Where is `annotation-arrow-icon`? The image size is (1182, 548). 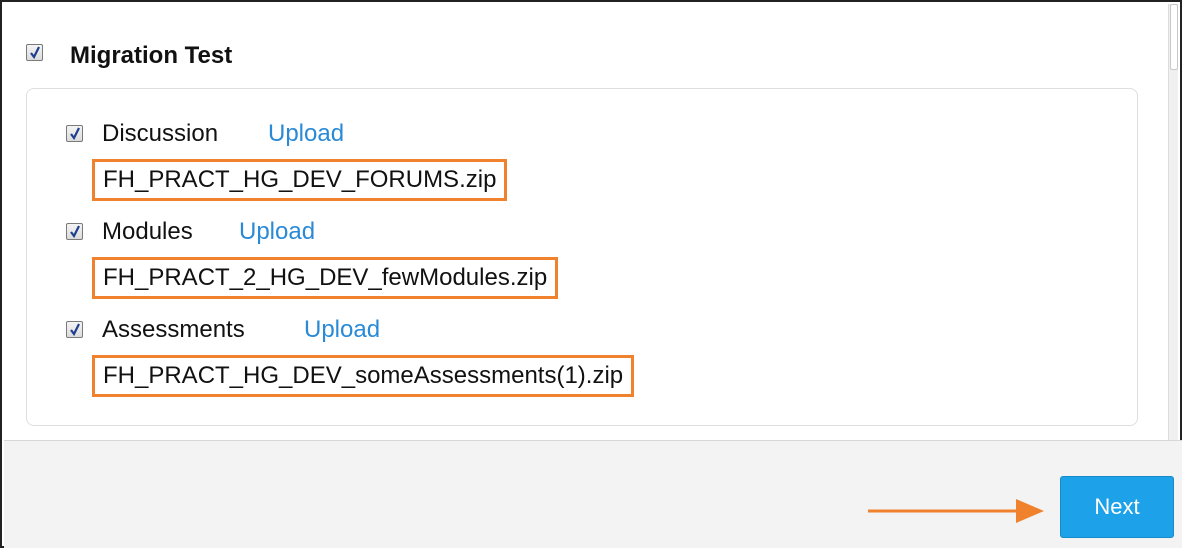 annotation-arrow-icon is located at coordinates (956, 511).